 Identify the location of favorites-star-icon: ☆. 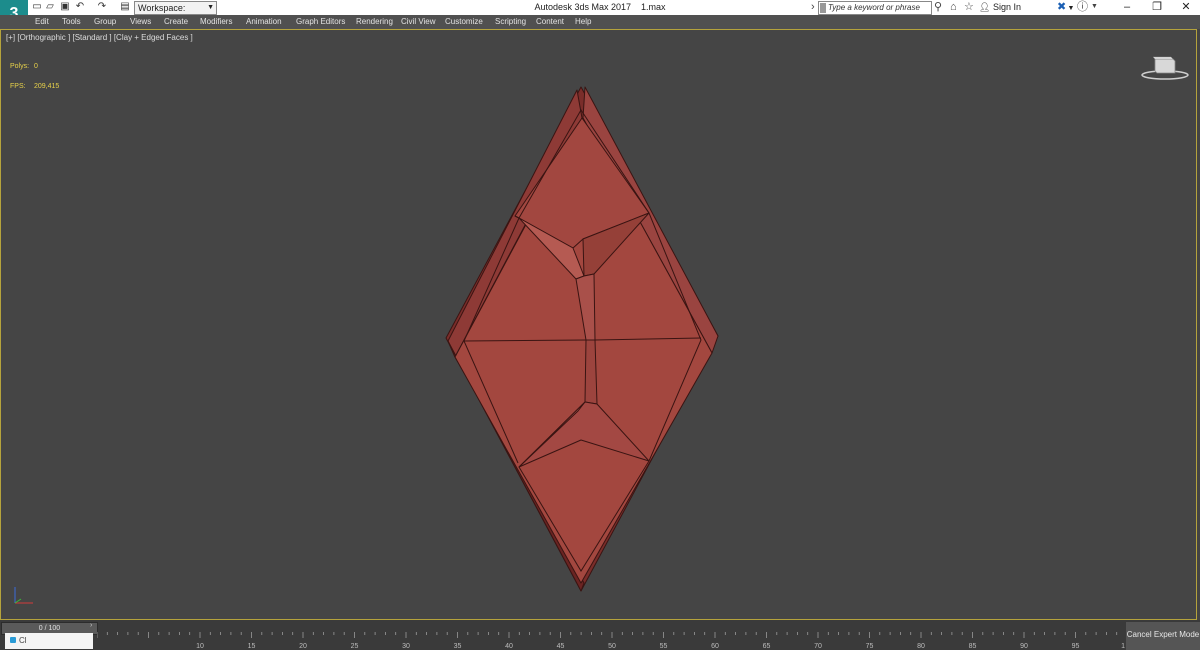
(969, 7).